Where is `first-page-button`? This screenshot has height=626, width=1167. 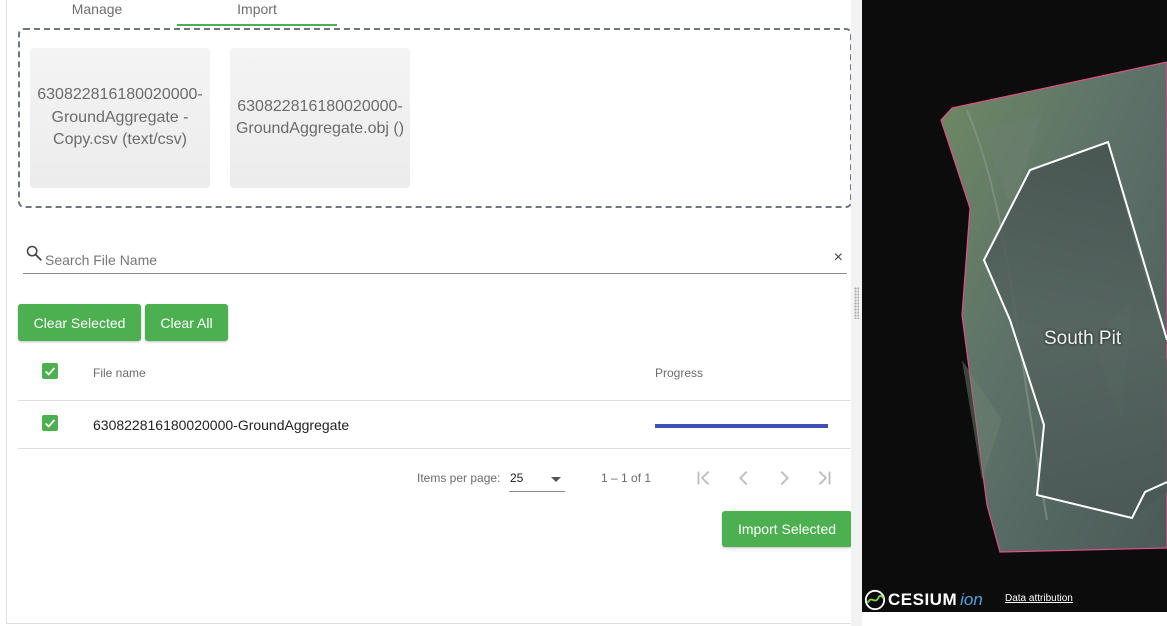
first-page-button is located at coordinates (704, 478).